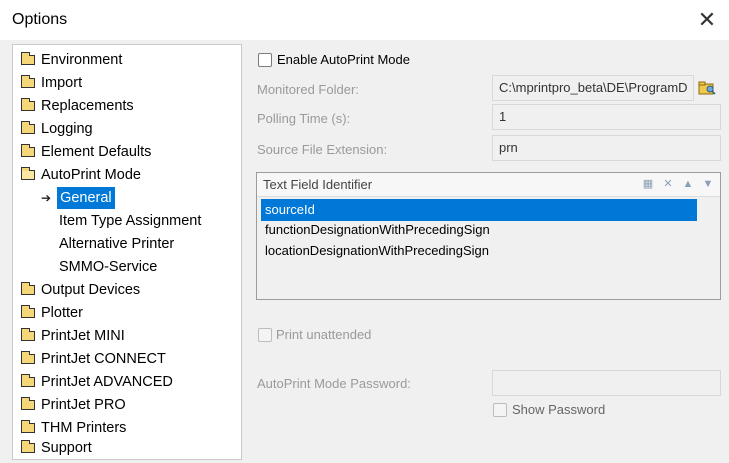 This screenshot has height=463, width=729. I want to click on print-unattended-label: Print unattended, so click(324, 334).